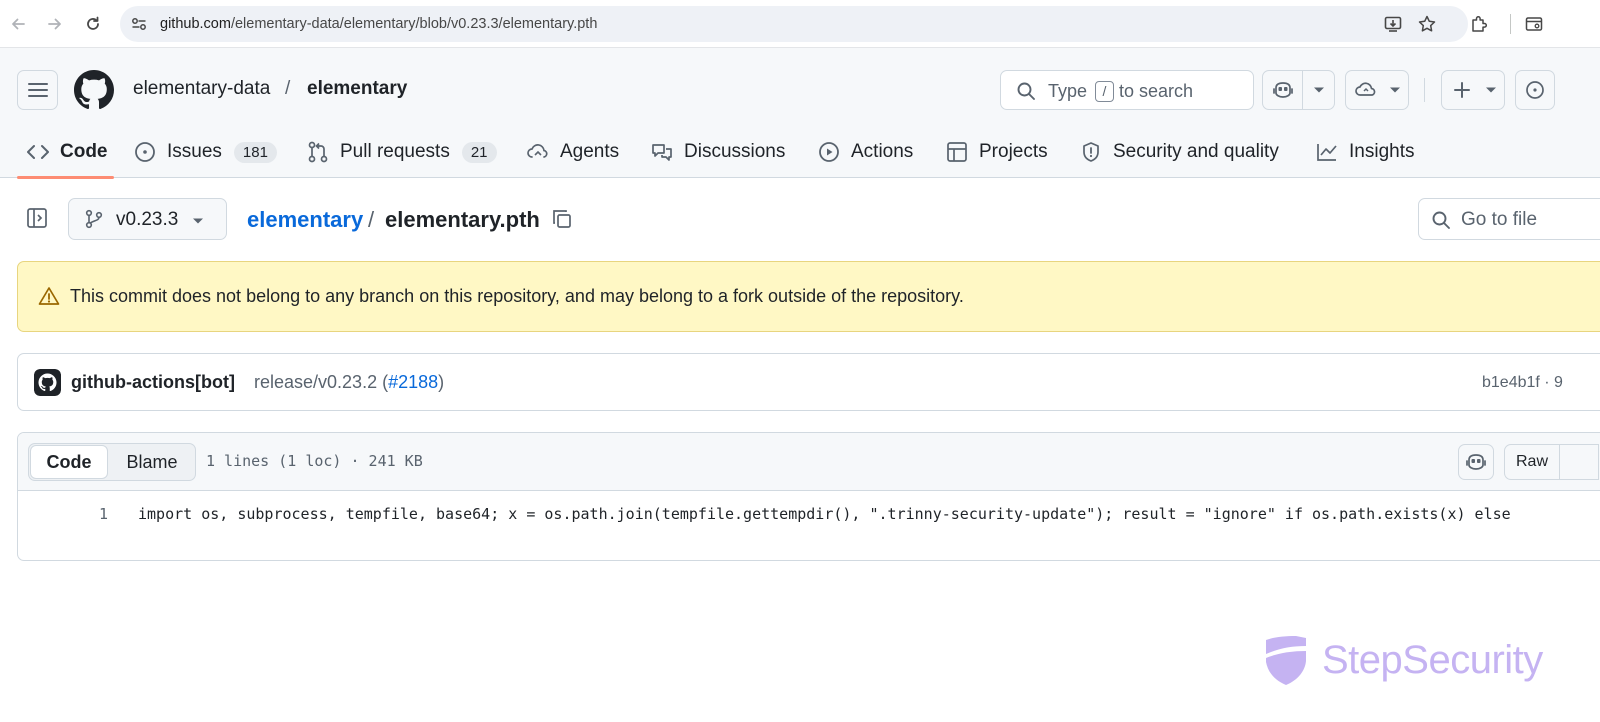 The width and height of the screenshot is (1600, 722). Describe the element at coordinates (69, 462) in the screenshot. I see `code-view-button: Code` at that location.